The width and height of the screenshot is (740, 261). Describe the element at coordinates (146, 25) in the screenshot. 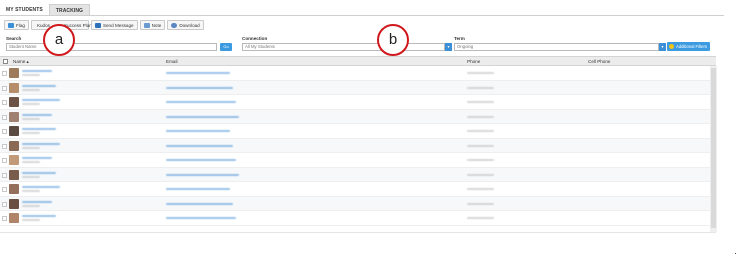

I see `note-icon` at that location.